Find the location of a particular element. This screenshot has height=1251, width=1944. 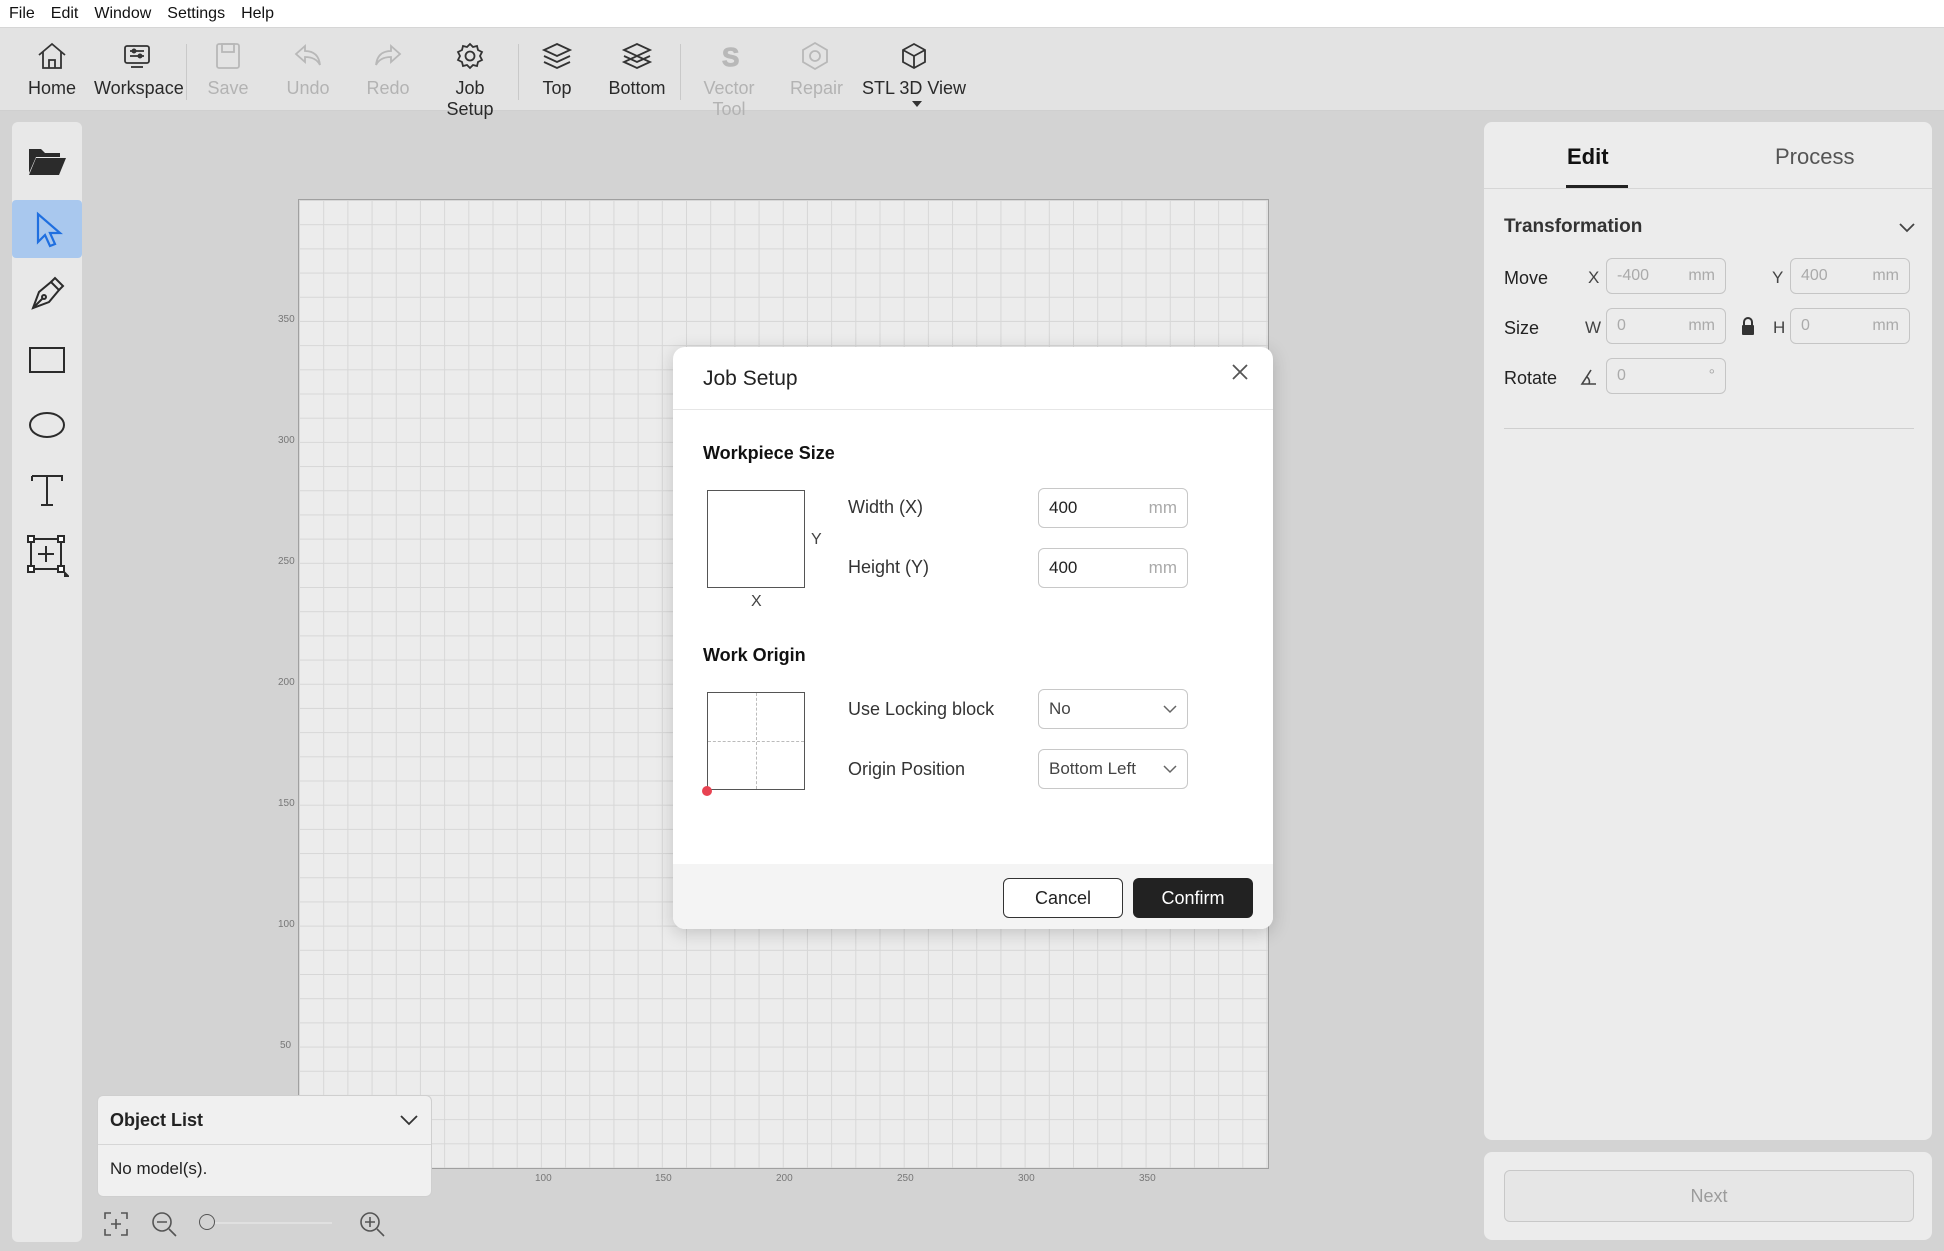

next-button: Next is located at coordinates (1709, 1196).